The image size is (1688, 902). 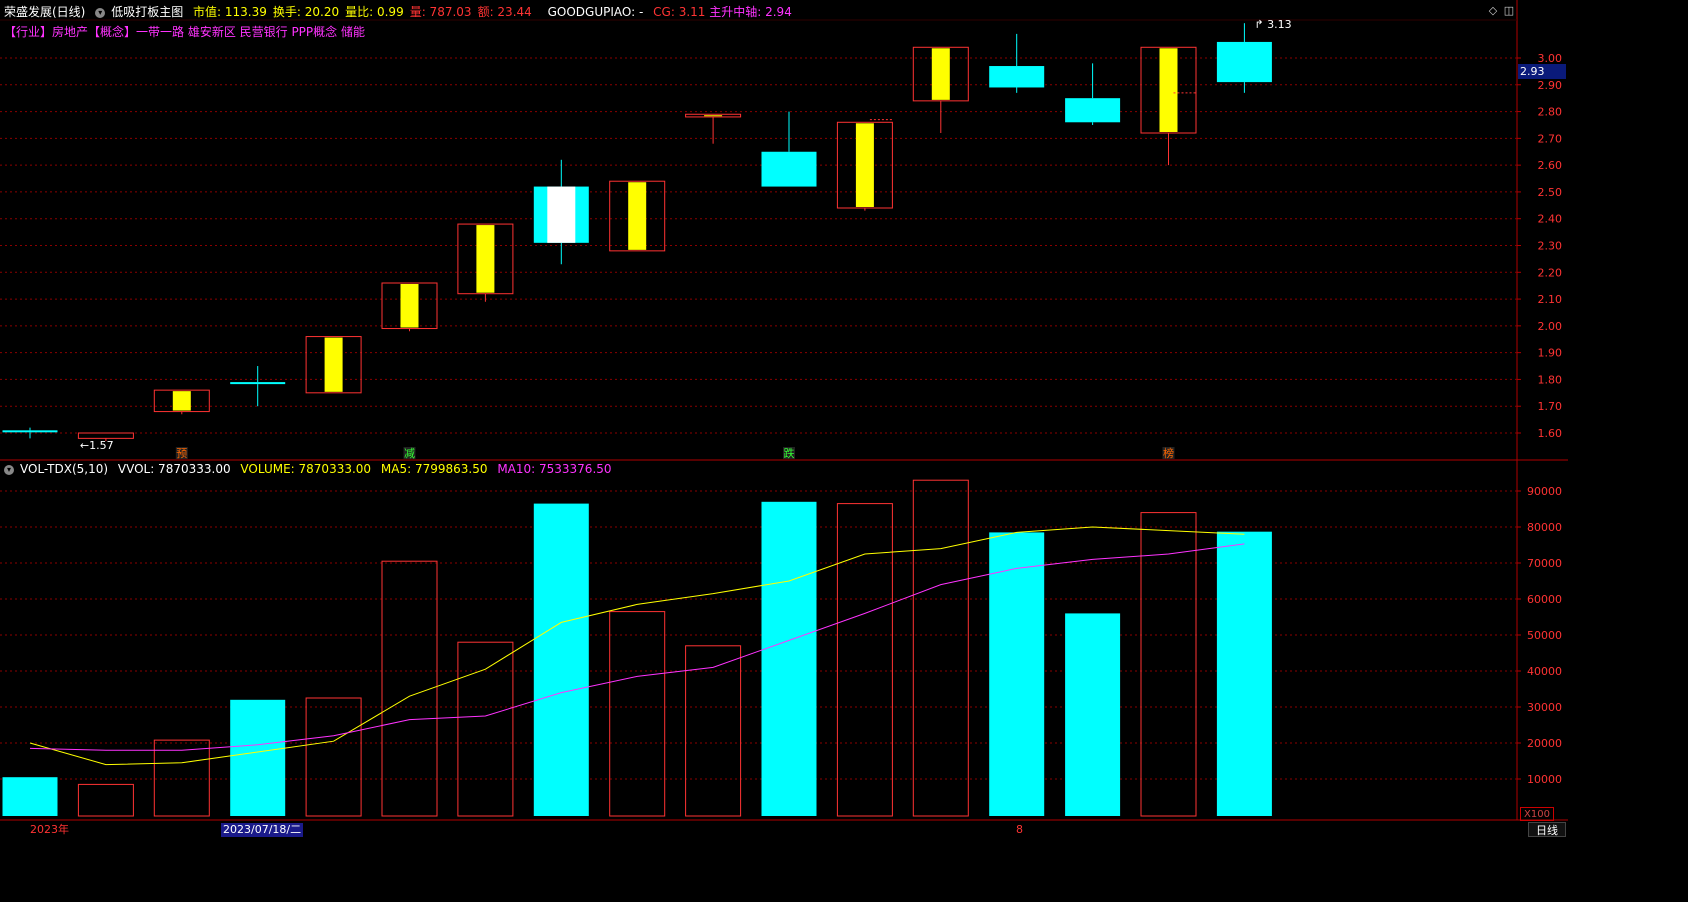 I want to click on volume-tick-label: 80000, so click(x=1544, y=527).